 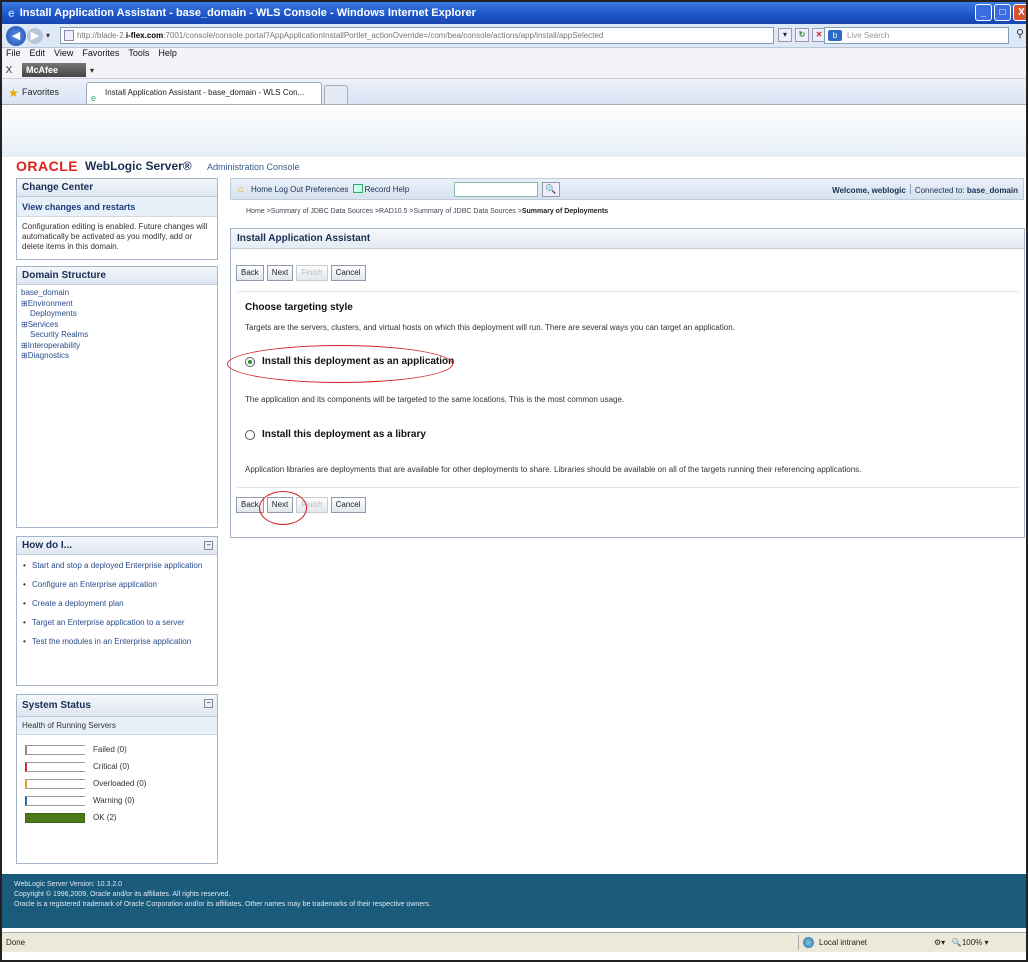 I want to click on welcome-text: Welcome, weblogic, so click(x=869, y=190).